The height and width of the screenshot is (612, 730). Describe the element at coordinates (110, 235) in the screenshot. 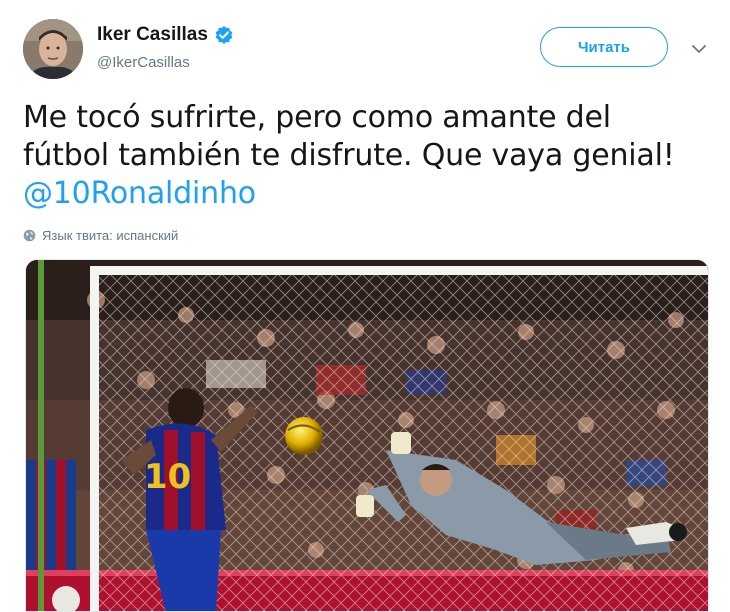

I see `language-label: Язык твита: испанский` at that location.